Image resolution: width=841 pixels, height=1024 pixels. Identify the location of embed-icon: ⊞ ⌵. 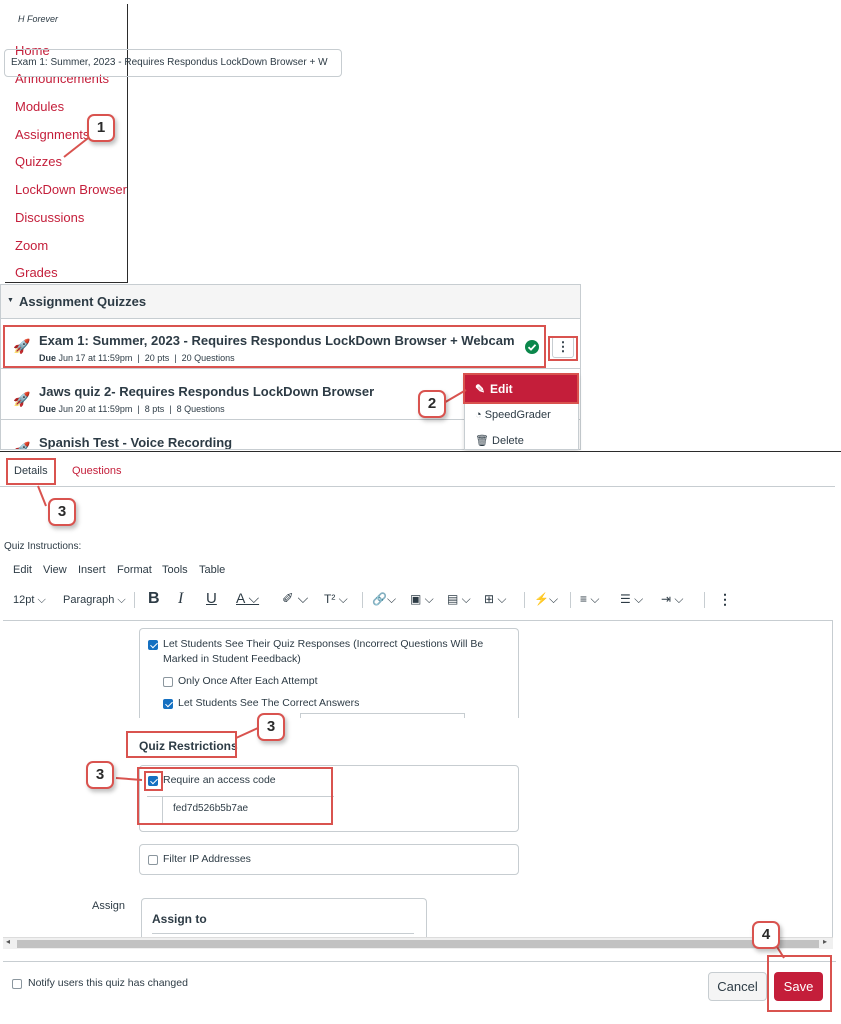
(495, 599).